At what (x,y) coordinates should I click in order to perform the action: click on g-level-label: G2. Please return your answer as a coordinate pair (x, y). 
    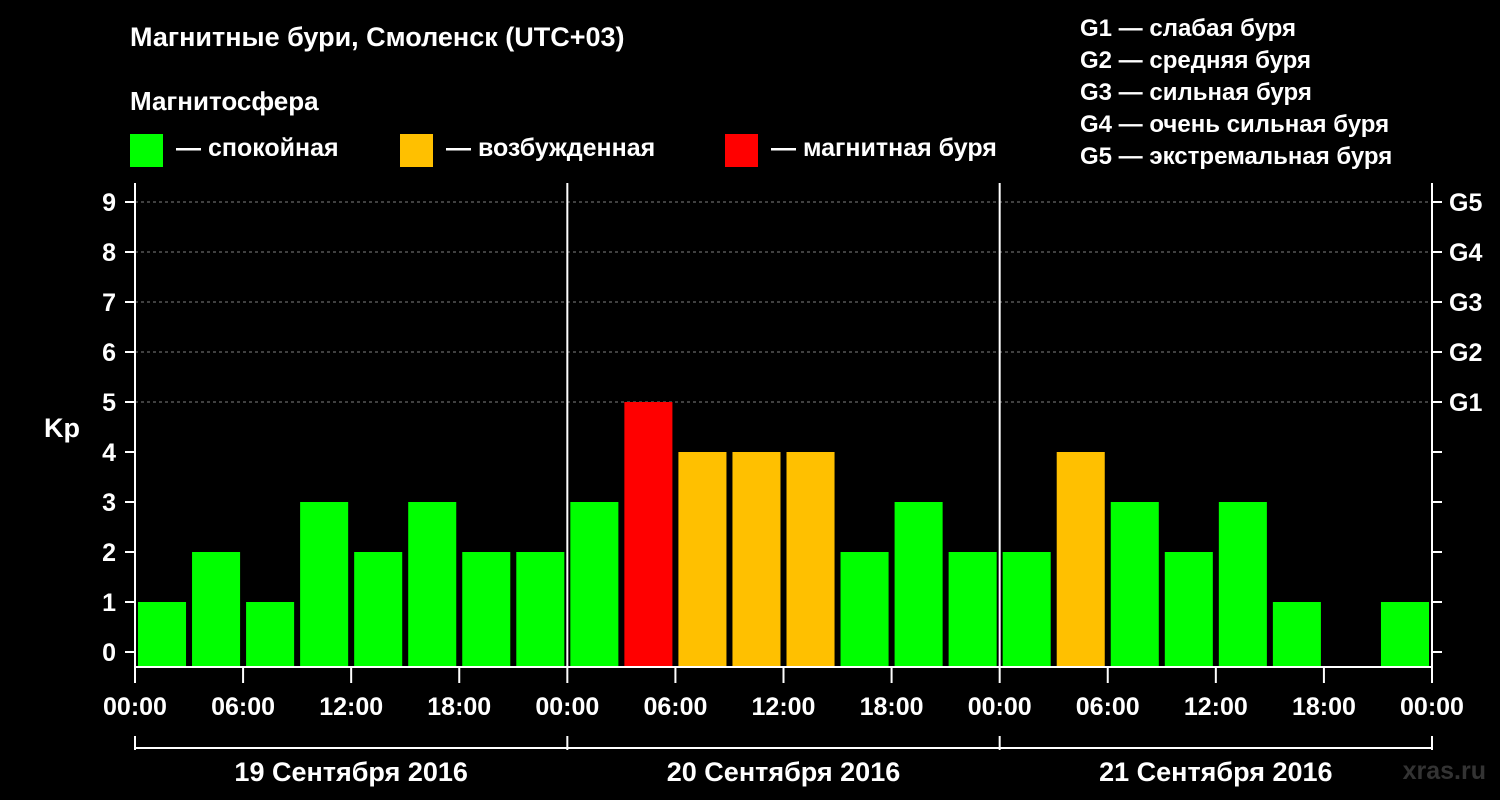
    Looking at the image, I should click on (1465, 353).